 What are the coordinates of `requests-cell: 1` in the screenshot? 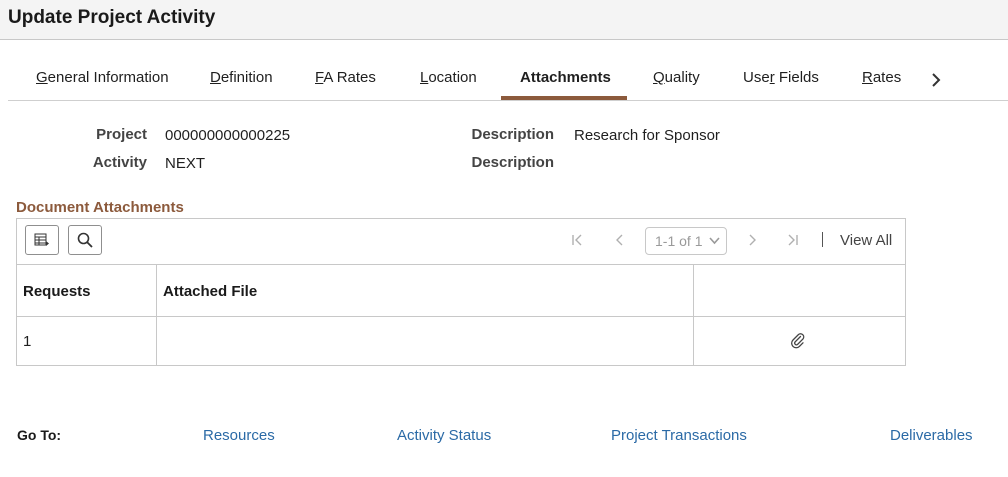 It's located at (27, 341).